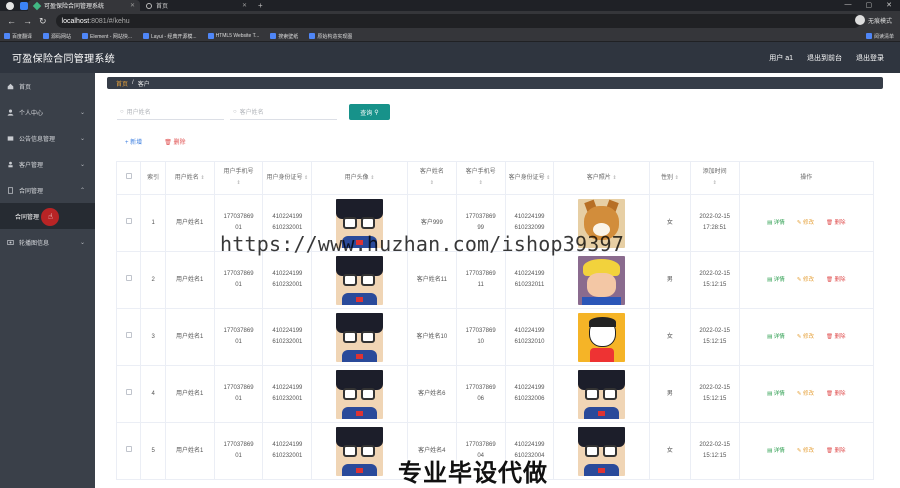 The width and height of the screenshot is (900, 488). Describe the element at coordinates (873, 20) in the screenshot. I see `incognito-indicator: 无痕模式` at that location.